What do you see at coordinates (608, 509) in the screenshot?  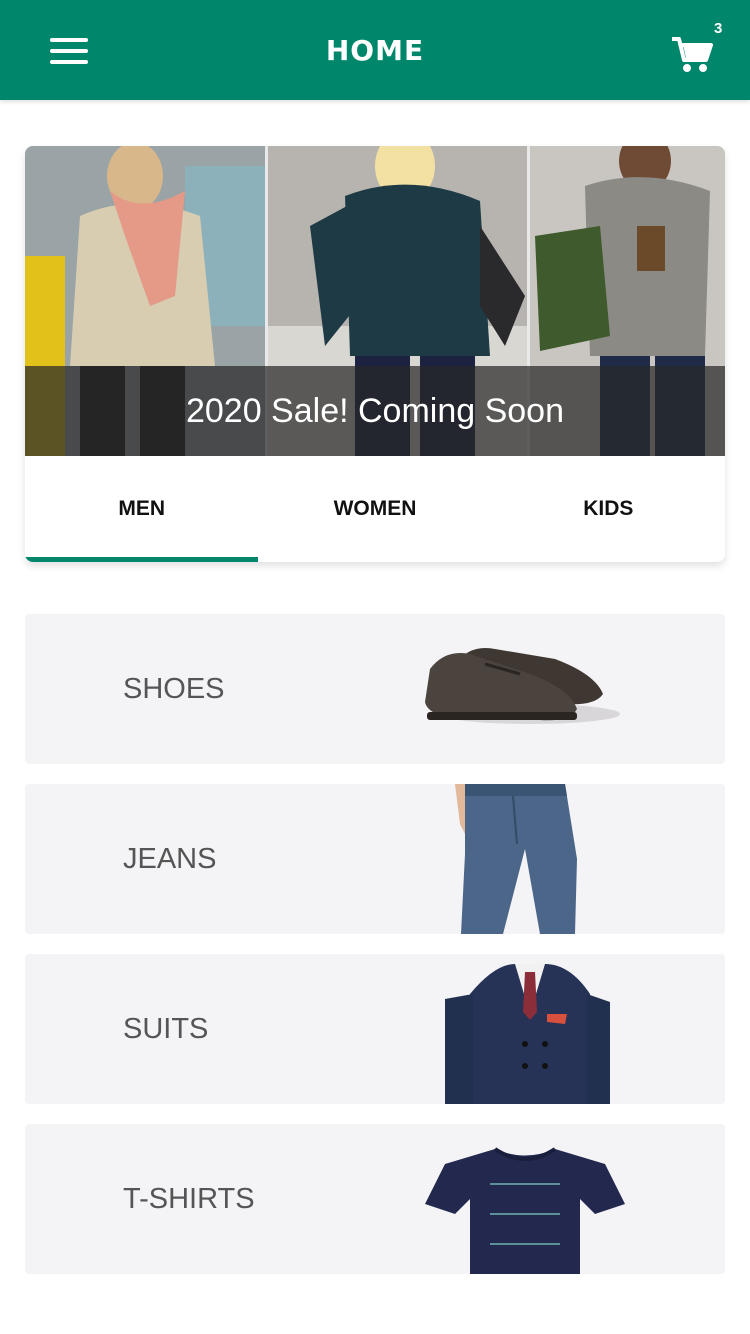 I see `tab-kids: KIDS` at bounding box center [608, 509].